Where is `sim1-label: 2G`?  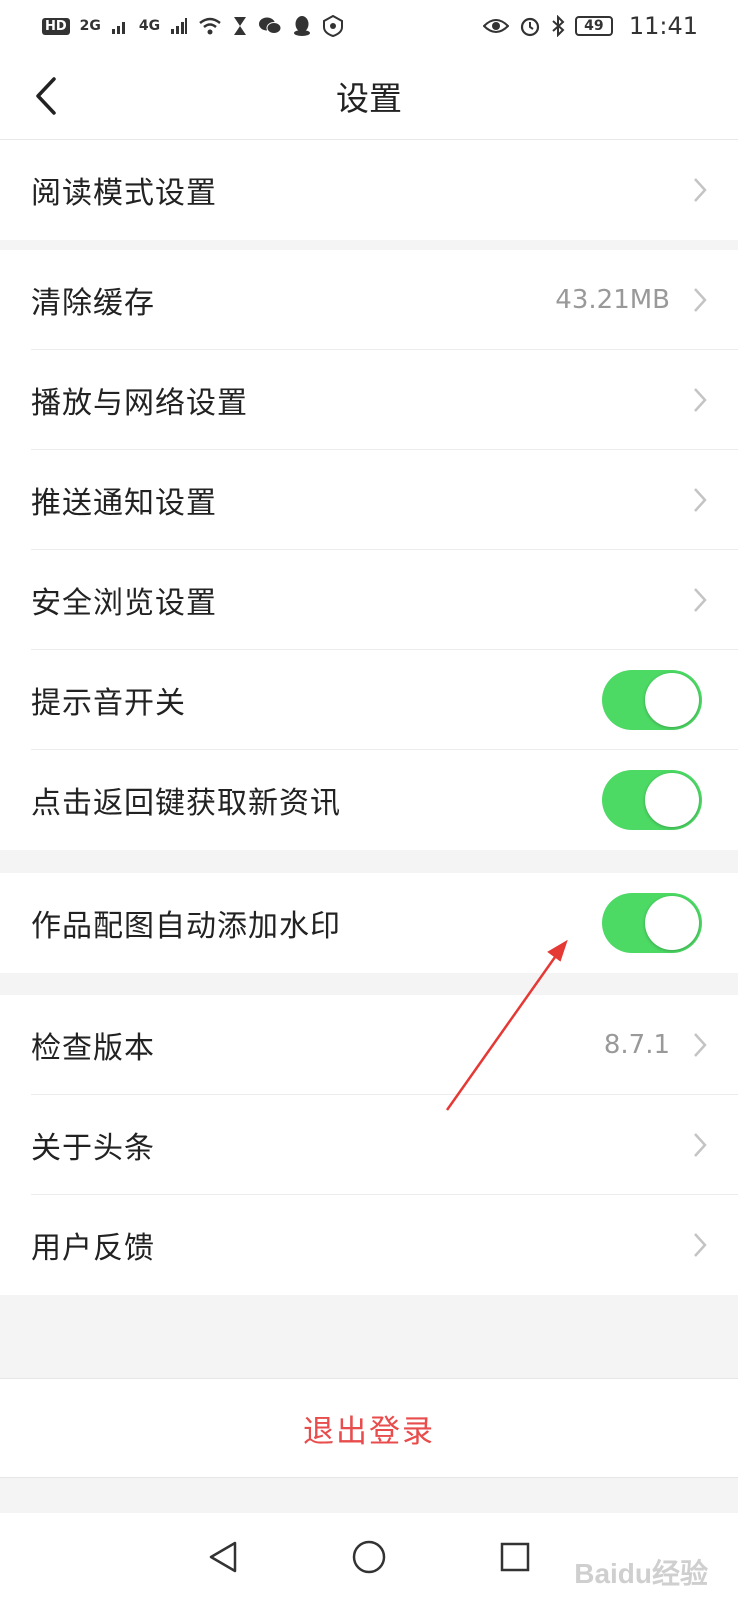 sim1-label: 2G is located at coordinates (90, 26).